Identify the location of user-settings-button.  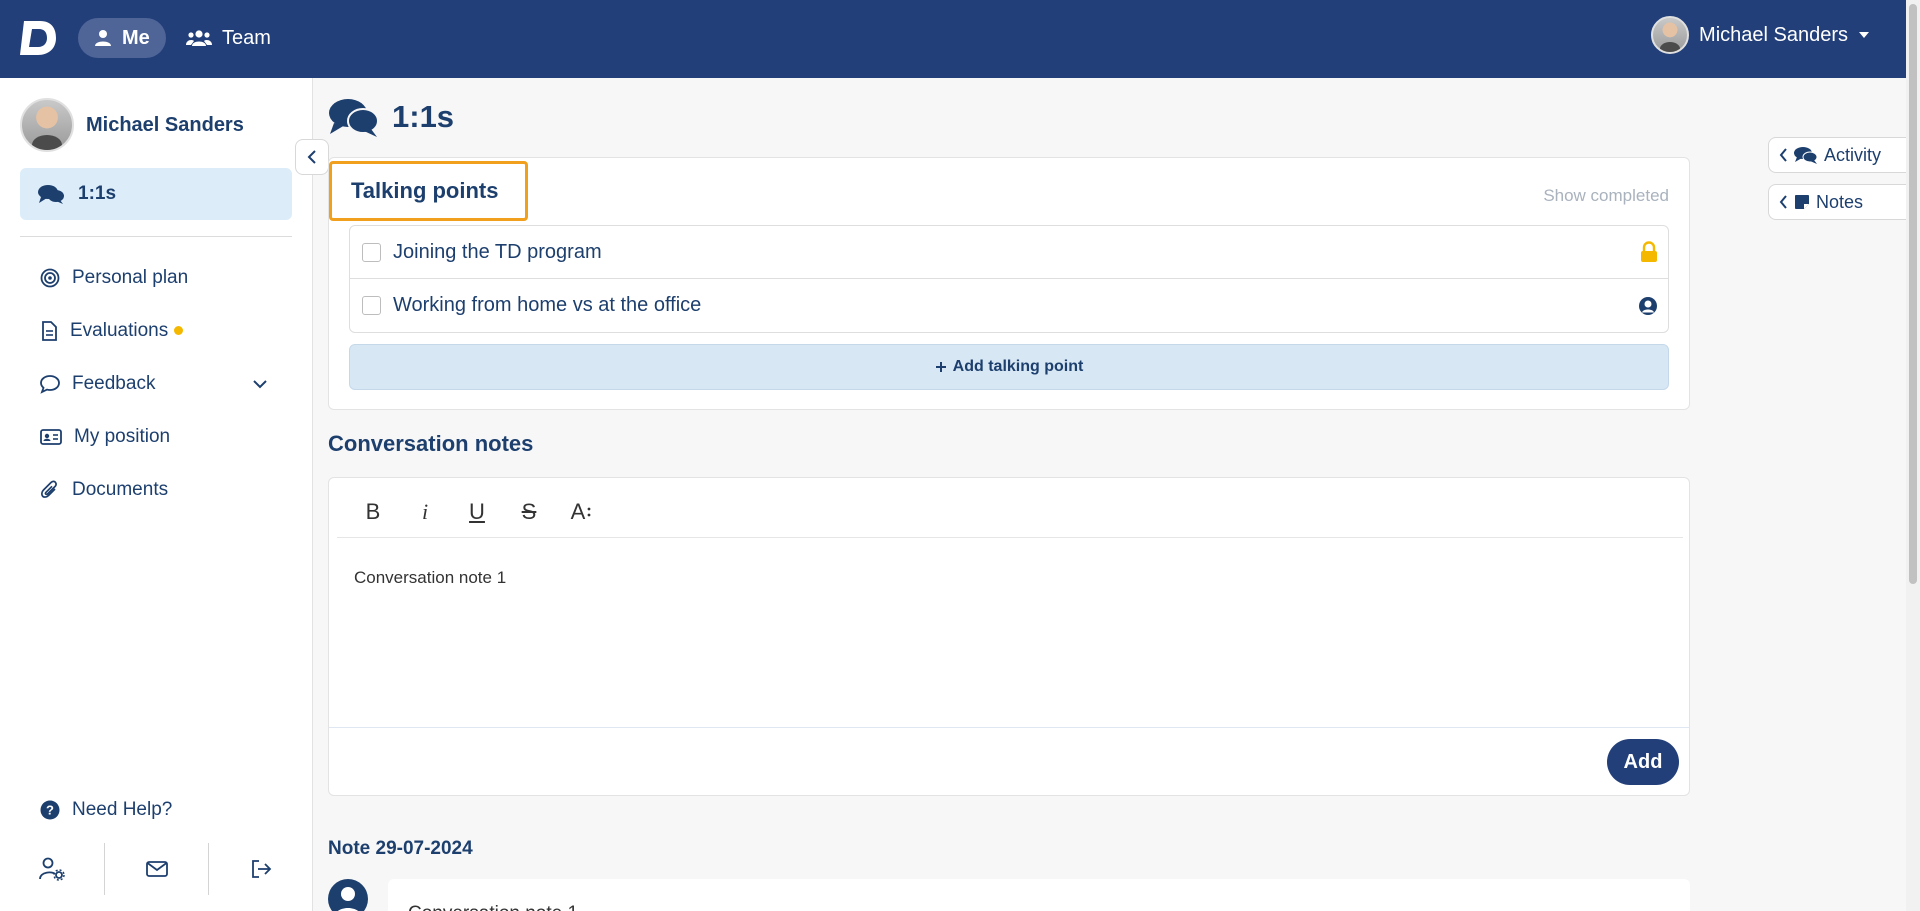
(52, 869).